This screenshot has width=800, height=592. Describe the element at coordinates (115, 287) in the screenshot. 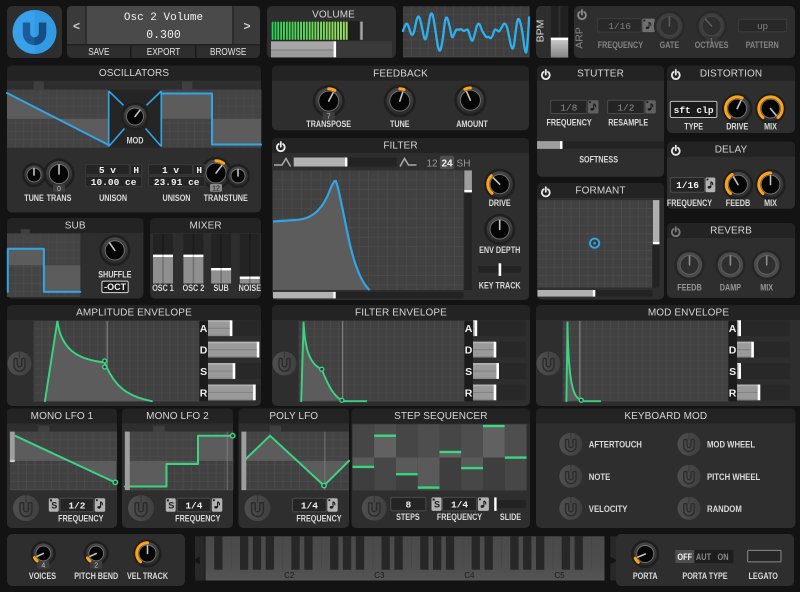

I see `svg-text: -OCT` at that location.